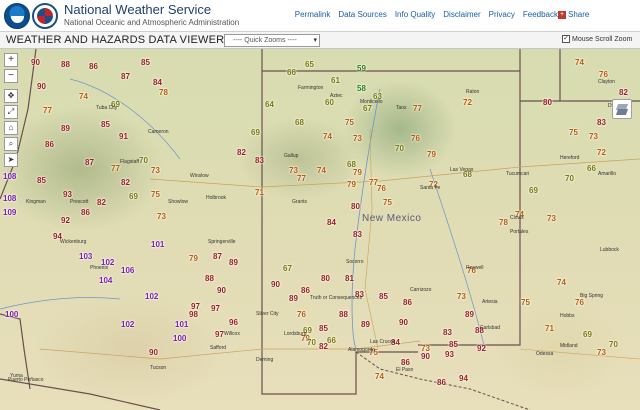  I want to click on zoom-in-icon: +, so click(11, 60).